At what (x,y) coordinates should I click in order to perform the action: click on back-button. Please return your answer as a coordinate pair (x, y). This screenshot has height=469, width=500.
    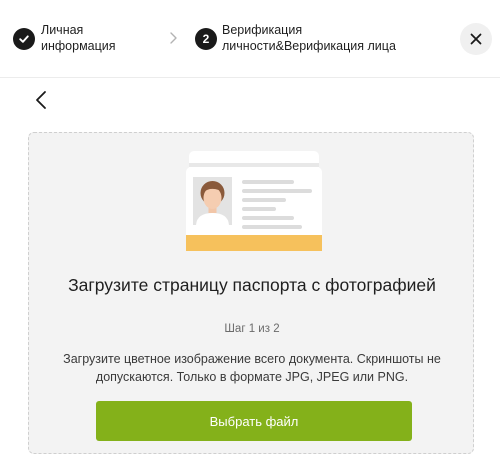
    Looking at the image, I should click on (41, 100).